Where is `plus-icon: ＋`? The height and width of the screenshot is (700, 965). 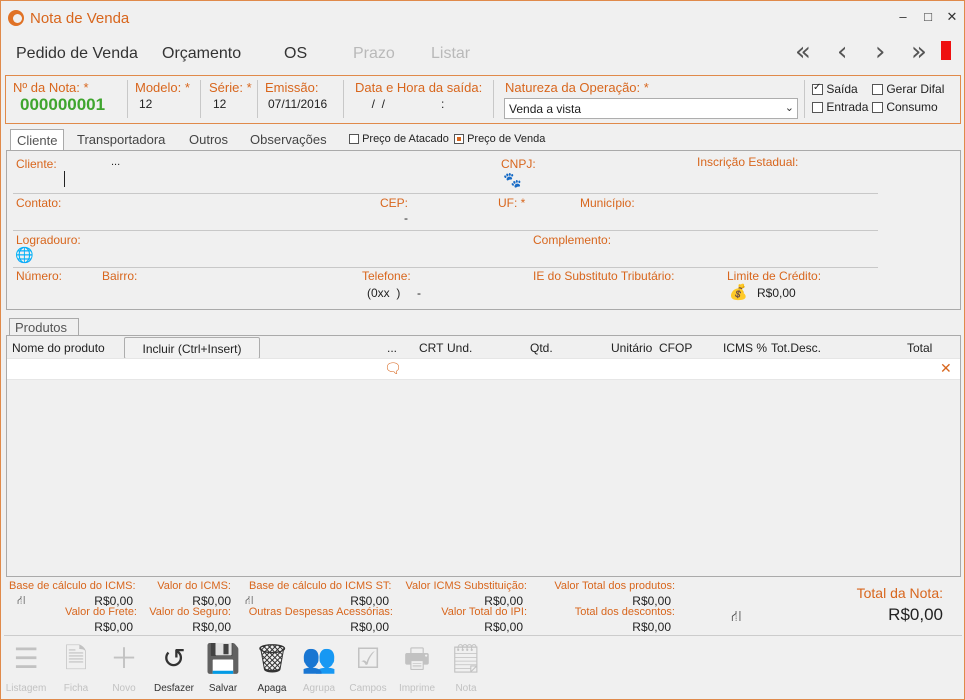 plus-icon: ＋ is located at coordinates (123, 658).